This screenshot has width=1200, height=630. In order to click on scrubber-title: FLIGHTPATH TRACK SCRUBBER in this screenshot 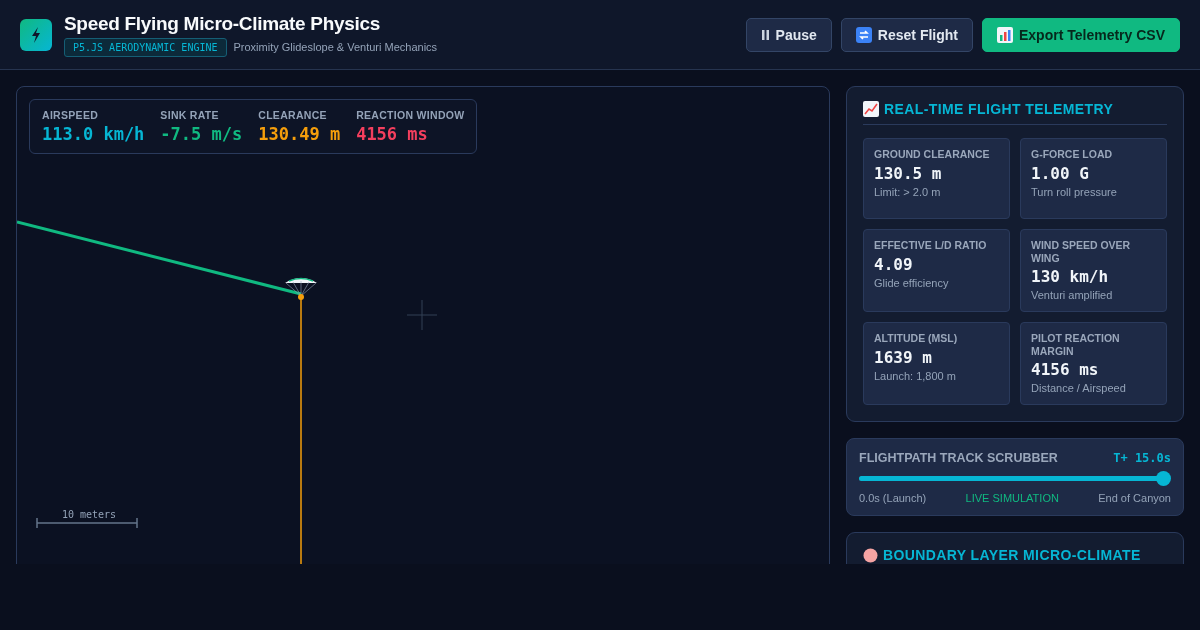, I will do `click(958, 458)`.